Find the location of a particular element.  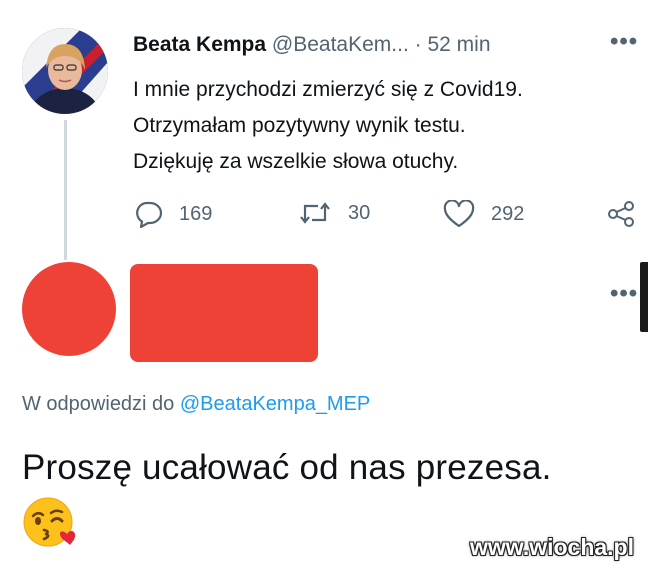

reply-more-menu-icon: ••• is located at coordinates (624, 294).